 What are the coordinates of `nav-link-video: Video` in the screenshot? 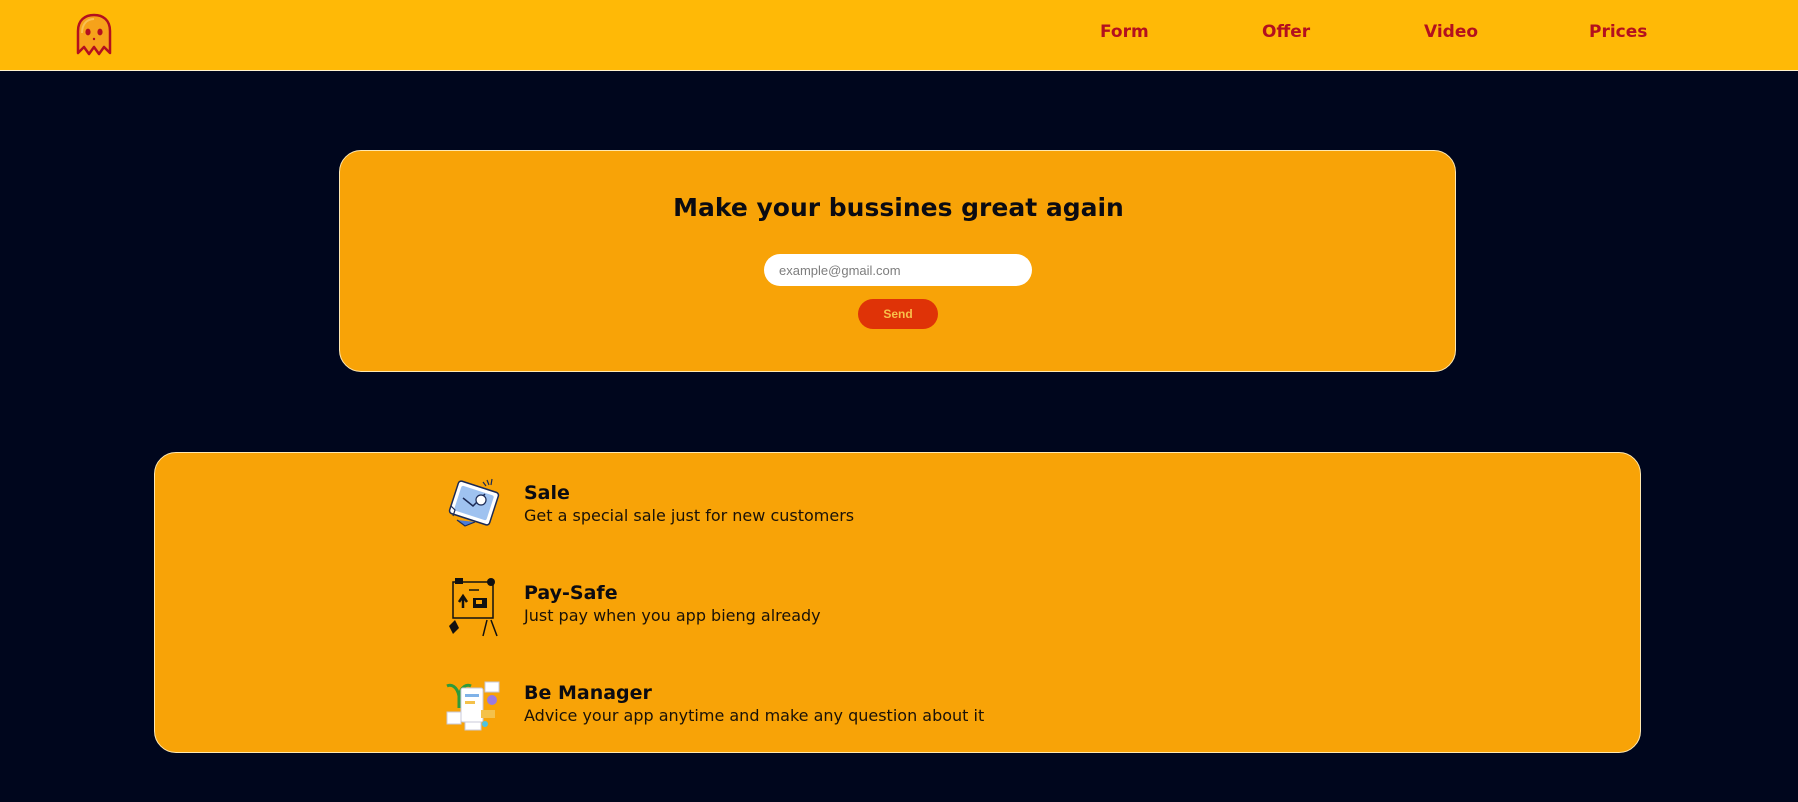 It's located at (1451, 32).